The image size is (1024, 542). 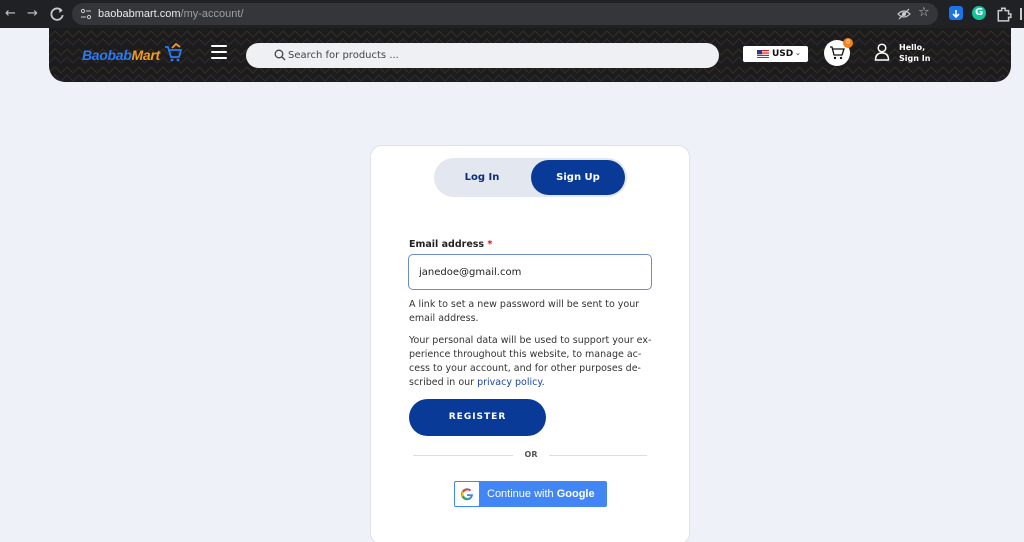 What do you see at coordinates (530, 272) in the screenshot?
I see `email-field` at bounding box center [530, 272].